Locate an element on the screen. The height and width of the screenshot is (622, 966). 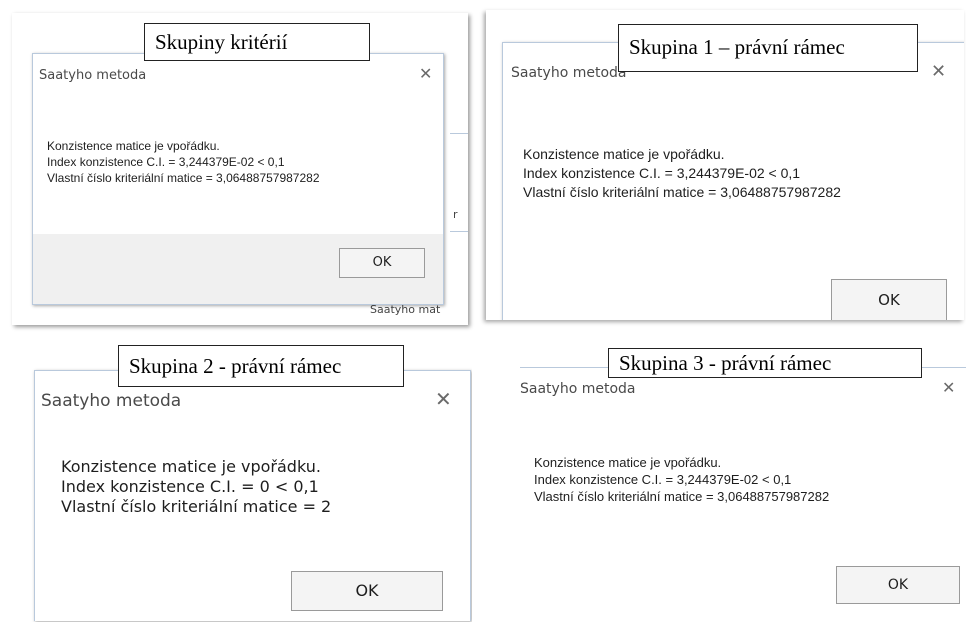
message-line: Index konzistence C.I. = 0 < 0,1 is located at coordinates (190, 486).